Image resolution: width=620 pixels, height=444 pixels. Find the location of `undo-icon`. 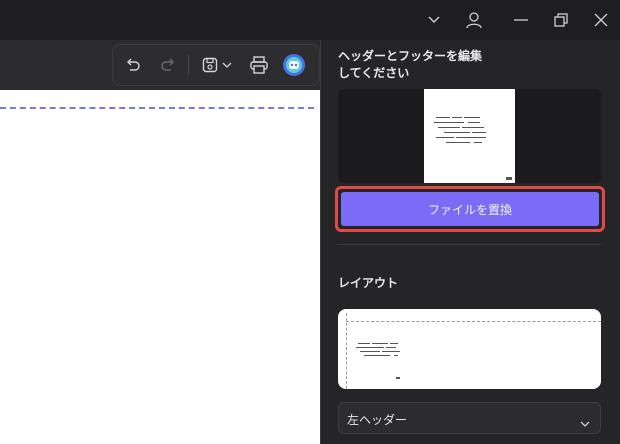

undo-icon is located at coordinates (133, 65).